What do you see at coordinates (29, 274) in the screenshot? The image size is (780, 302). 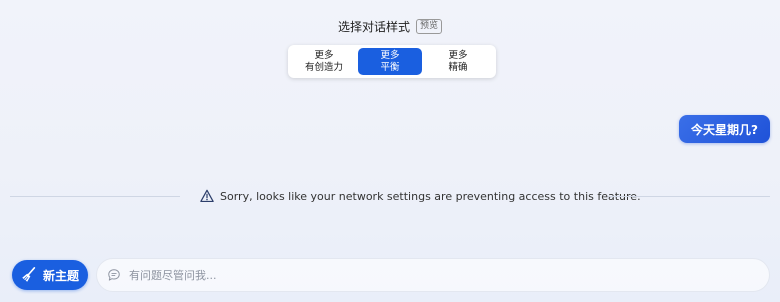 I see `broom-icon` at bounding box center [29, 274].